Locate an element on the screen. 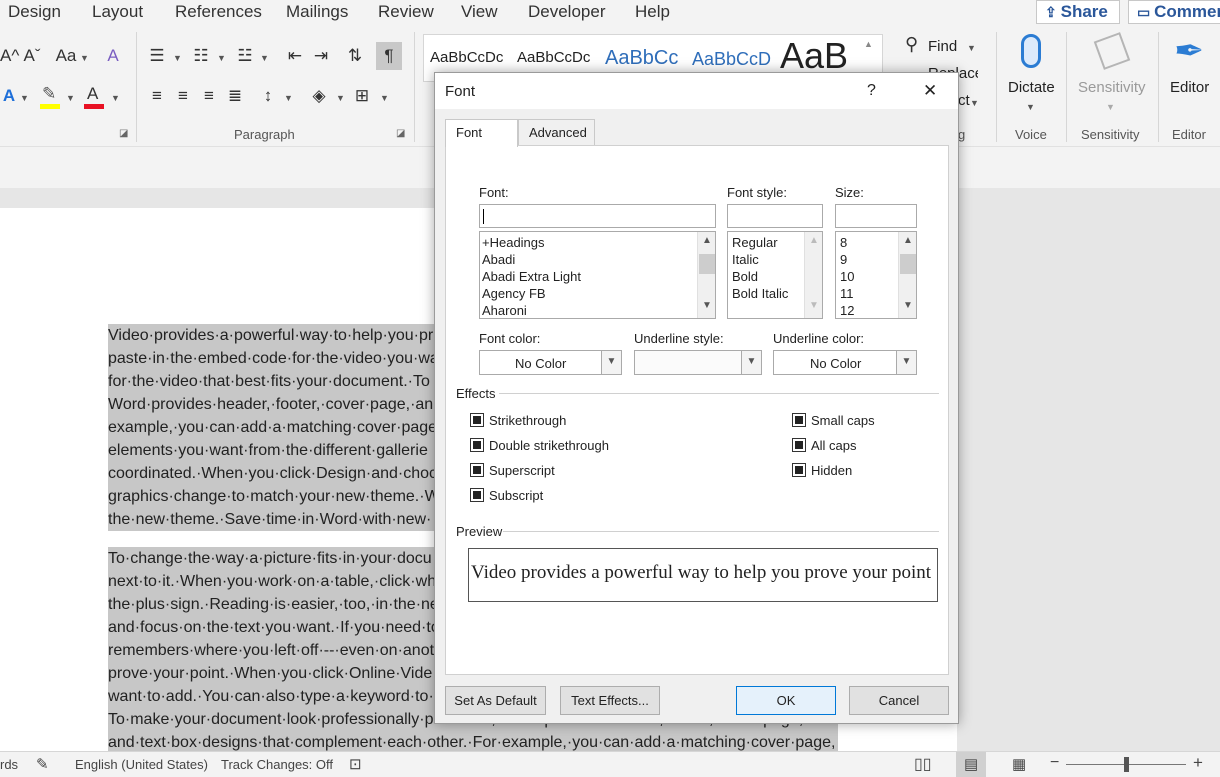  hidden-label: Hidden is located at coordinates (831, 470).